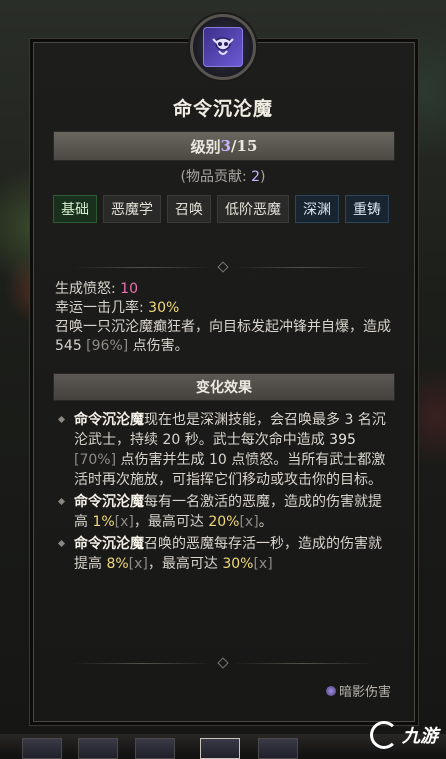  Describe the element at coordinates (129, 289) in the screenshot. I see `fury-value: 10` at that location.